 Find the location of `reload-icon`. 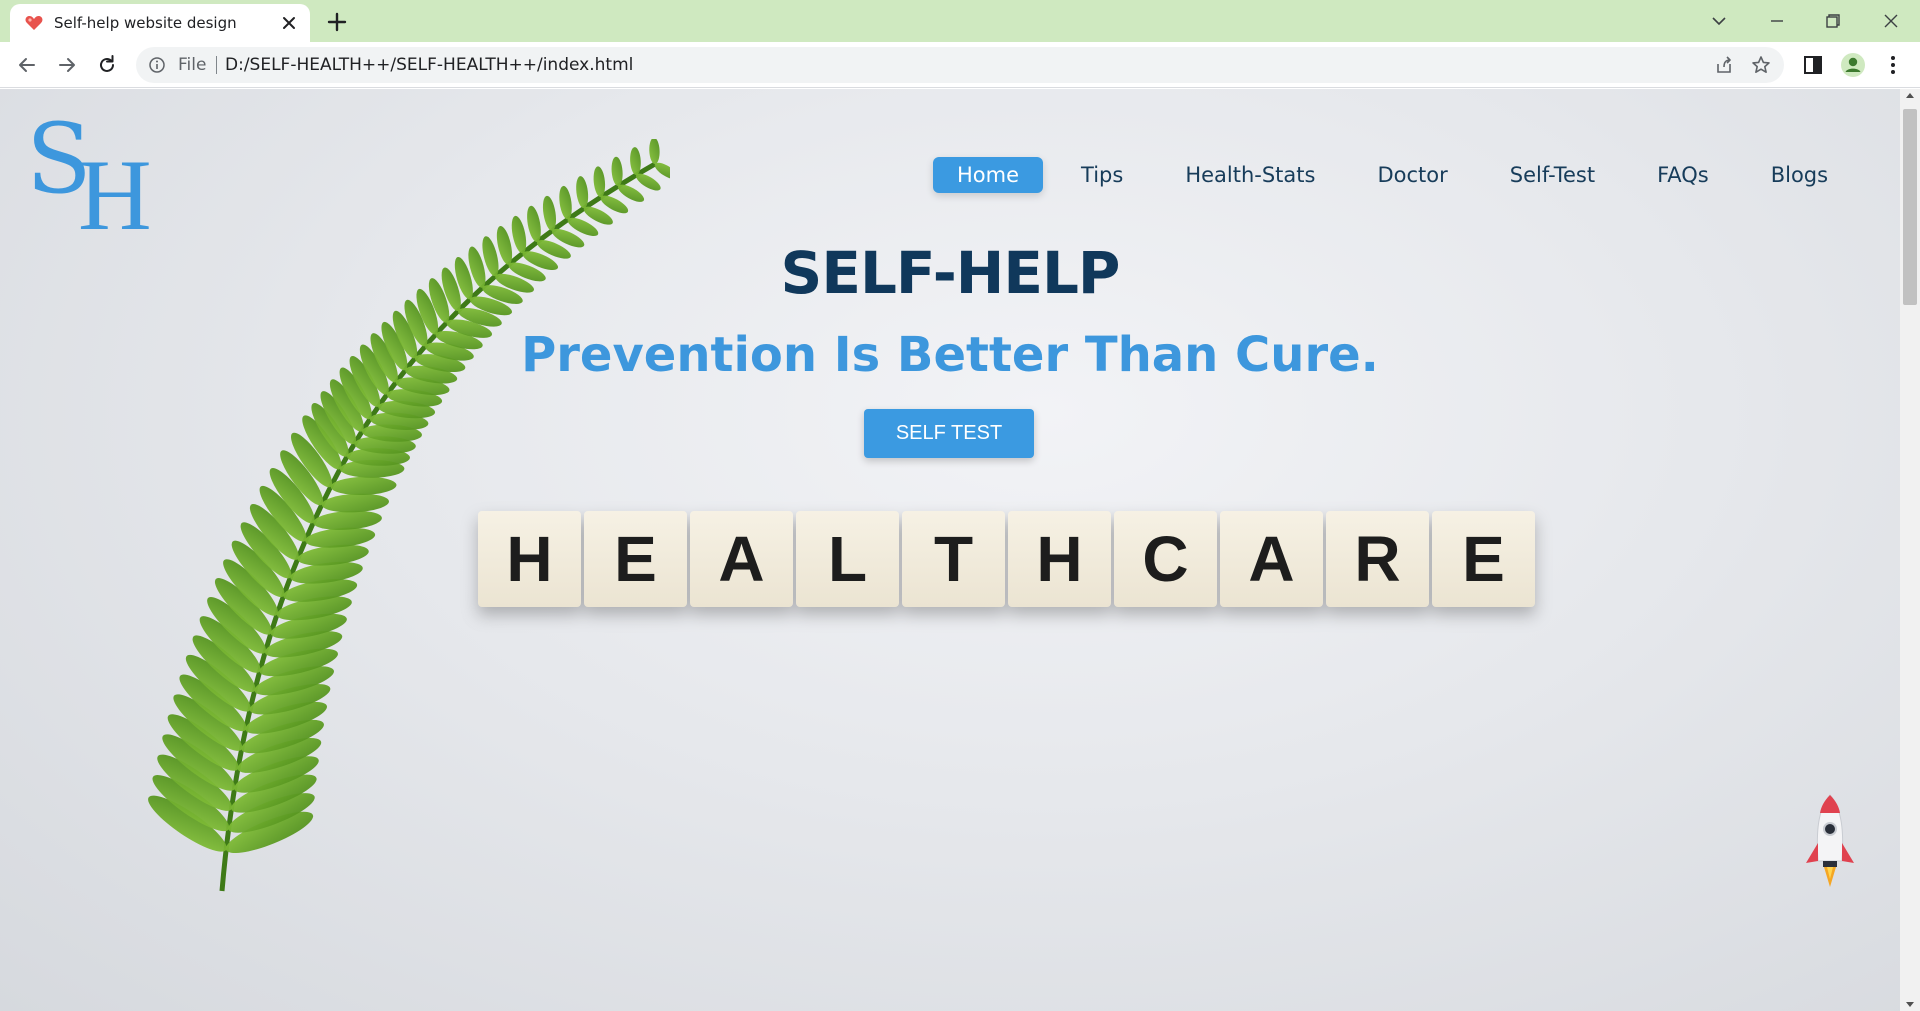

reload-icon is located at coordinates (107, 65).